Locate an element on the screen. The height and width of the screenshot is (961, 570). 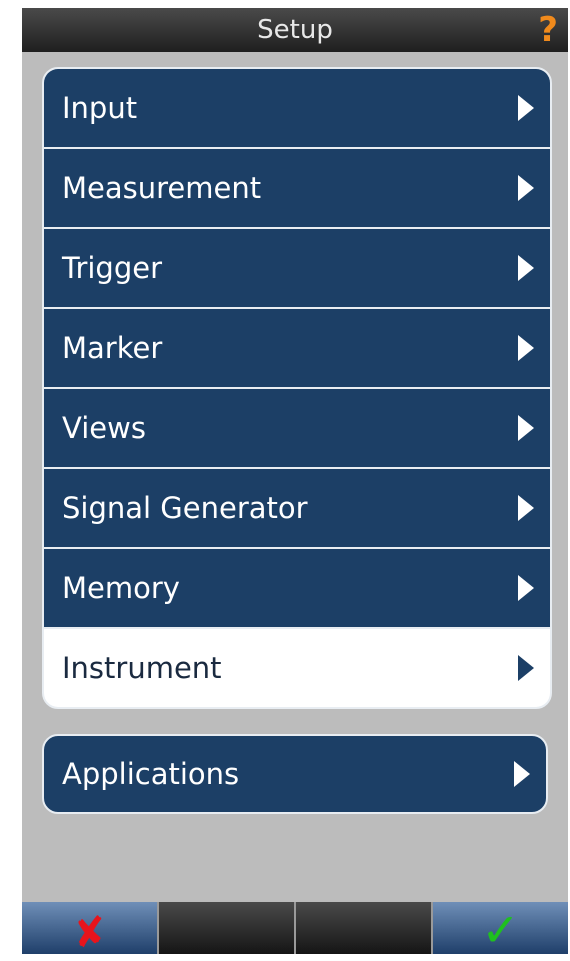
green-check-icon: ✓ is located at coordinates (500, 928).